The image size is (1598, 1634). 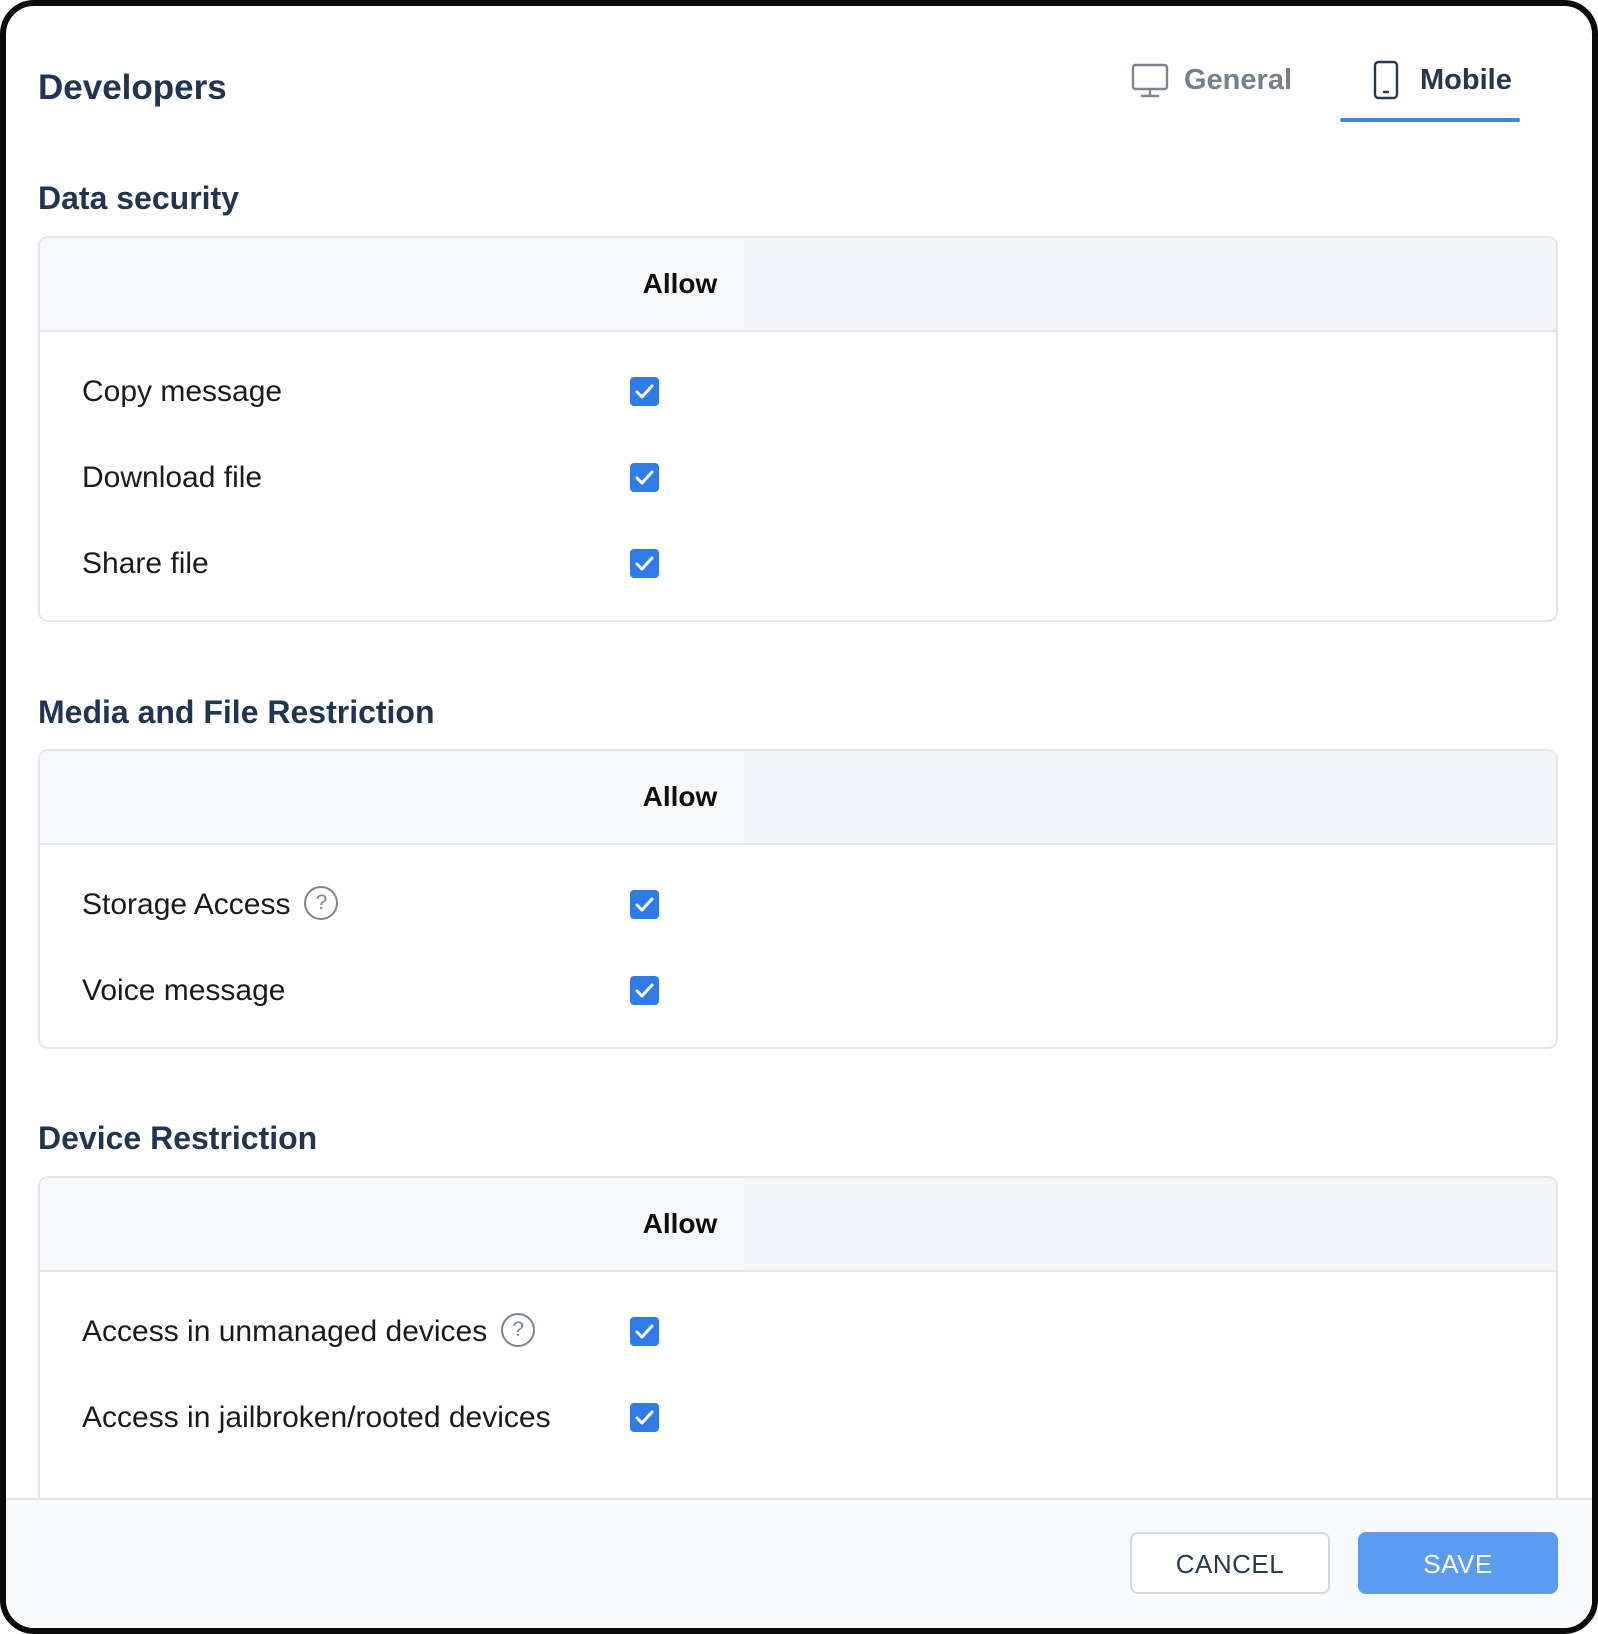 What do you see at coordinates (182, 391) in the screenshot?
I see `permission-label: Copy message` at bounding box center [182, 391].